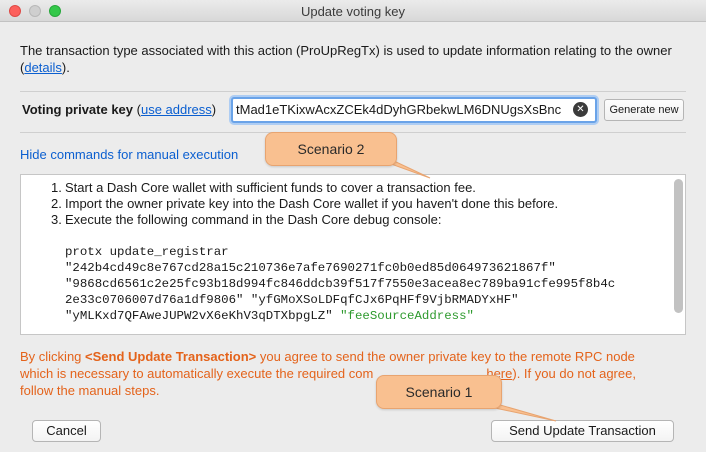  Describe the element at coordinates (407, 316) in the screenshot. I see `fee-source-address-placeholder: "feeSourceAddress"` at that location.